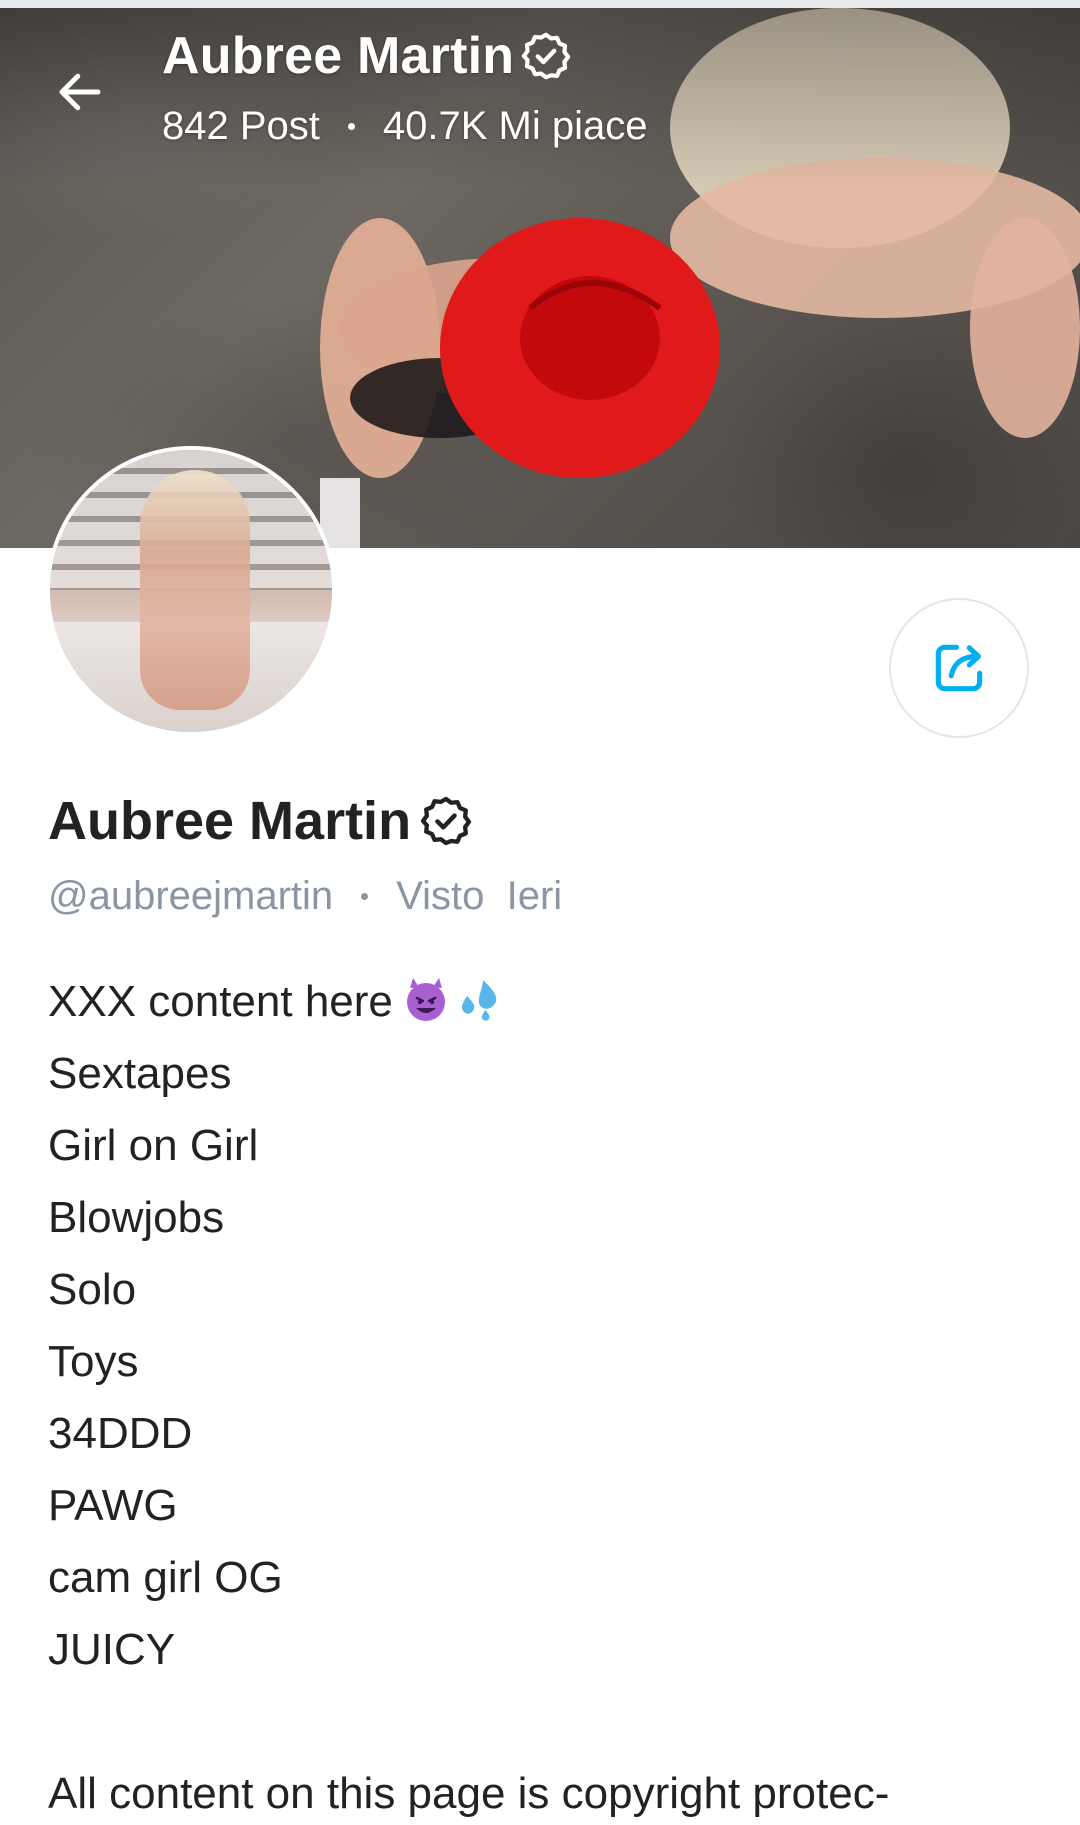 The height and width of the screenshot is (1825, 1080). What do you see at coordinates (540, 4) in the screenshot?
I see `status-divider` at bounding box center [540, 4].